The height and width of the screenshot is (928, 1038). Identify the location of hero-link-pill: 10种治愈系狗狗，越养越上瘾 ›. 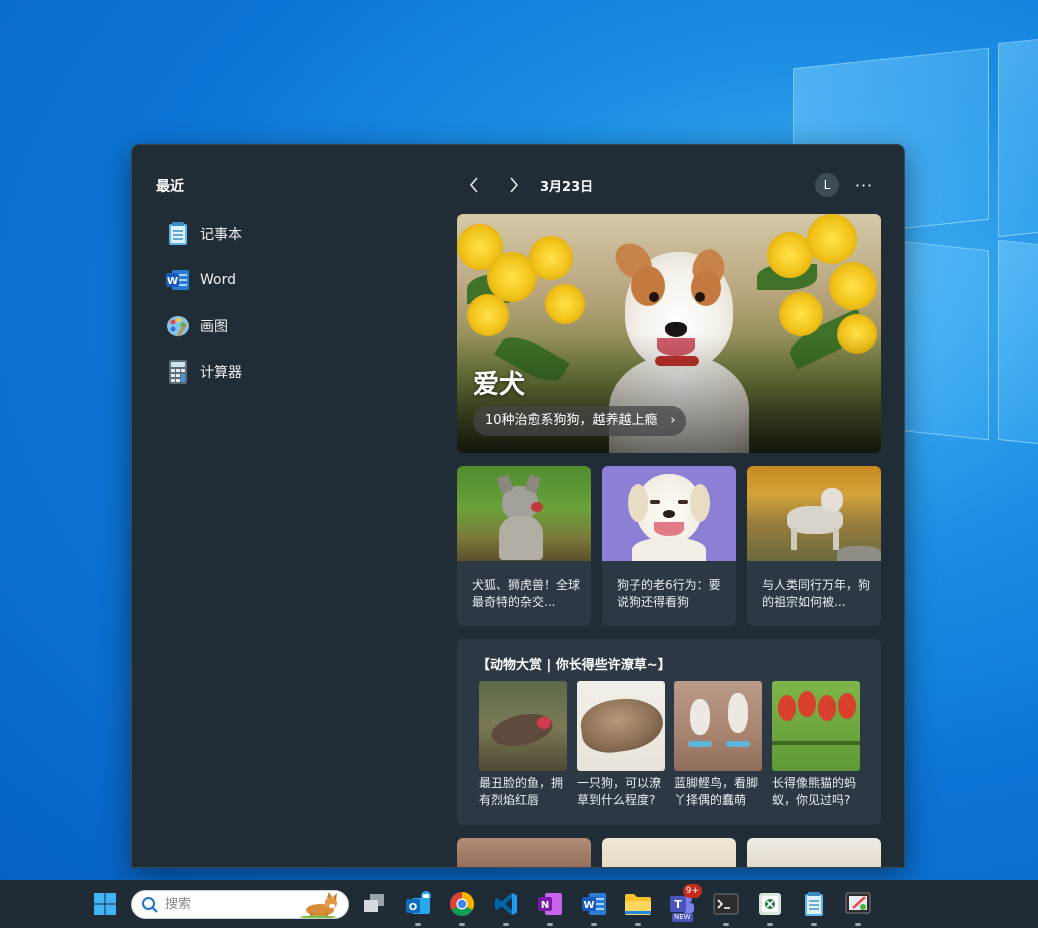
(579, 421).